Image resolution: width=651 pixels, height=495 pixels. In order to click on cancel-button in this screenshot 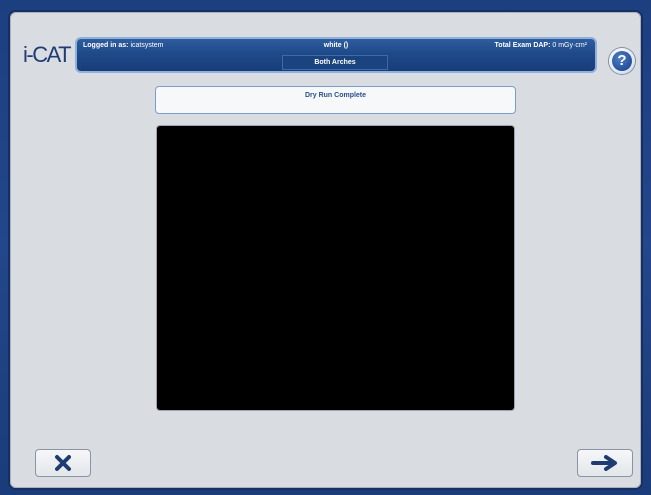, I will do `click(63, 463)`.